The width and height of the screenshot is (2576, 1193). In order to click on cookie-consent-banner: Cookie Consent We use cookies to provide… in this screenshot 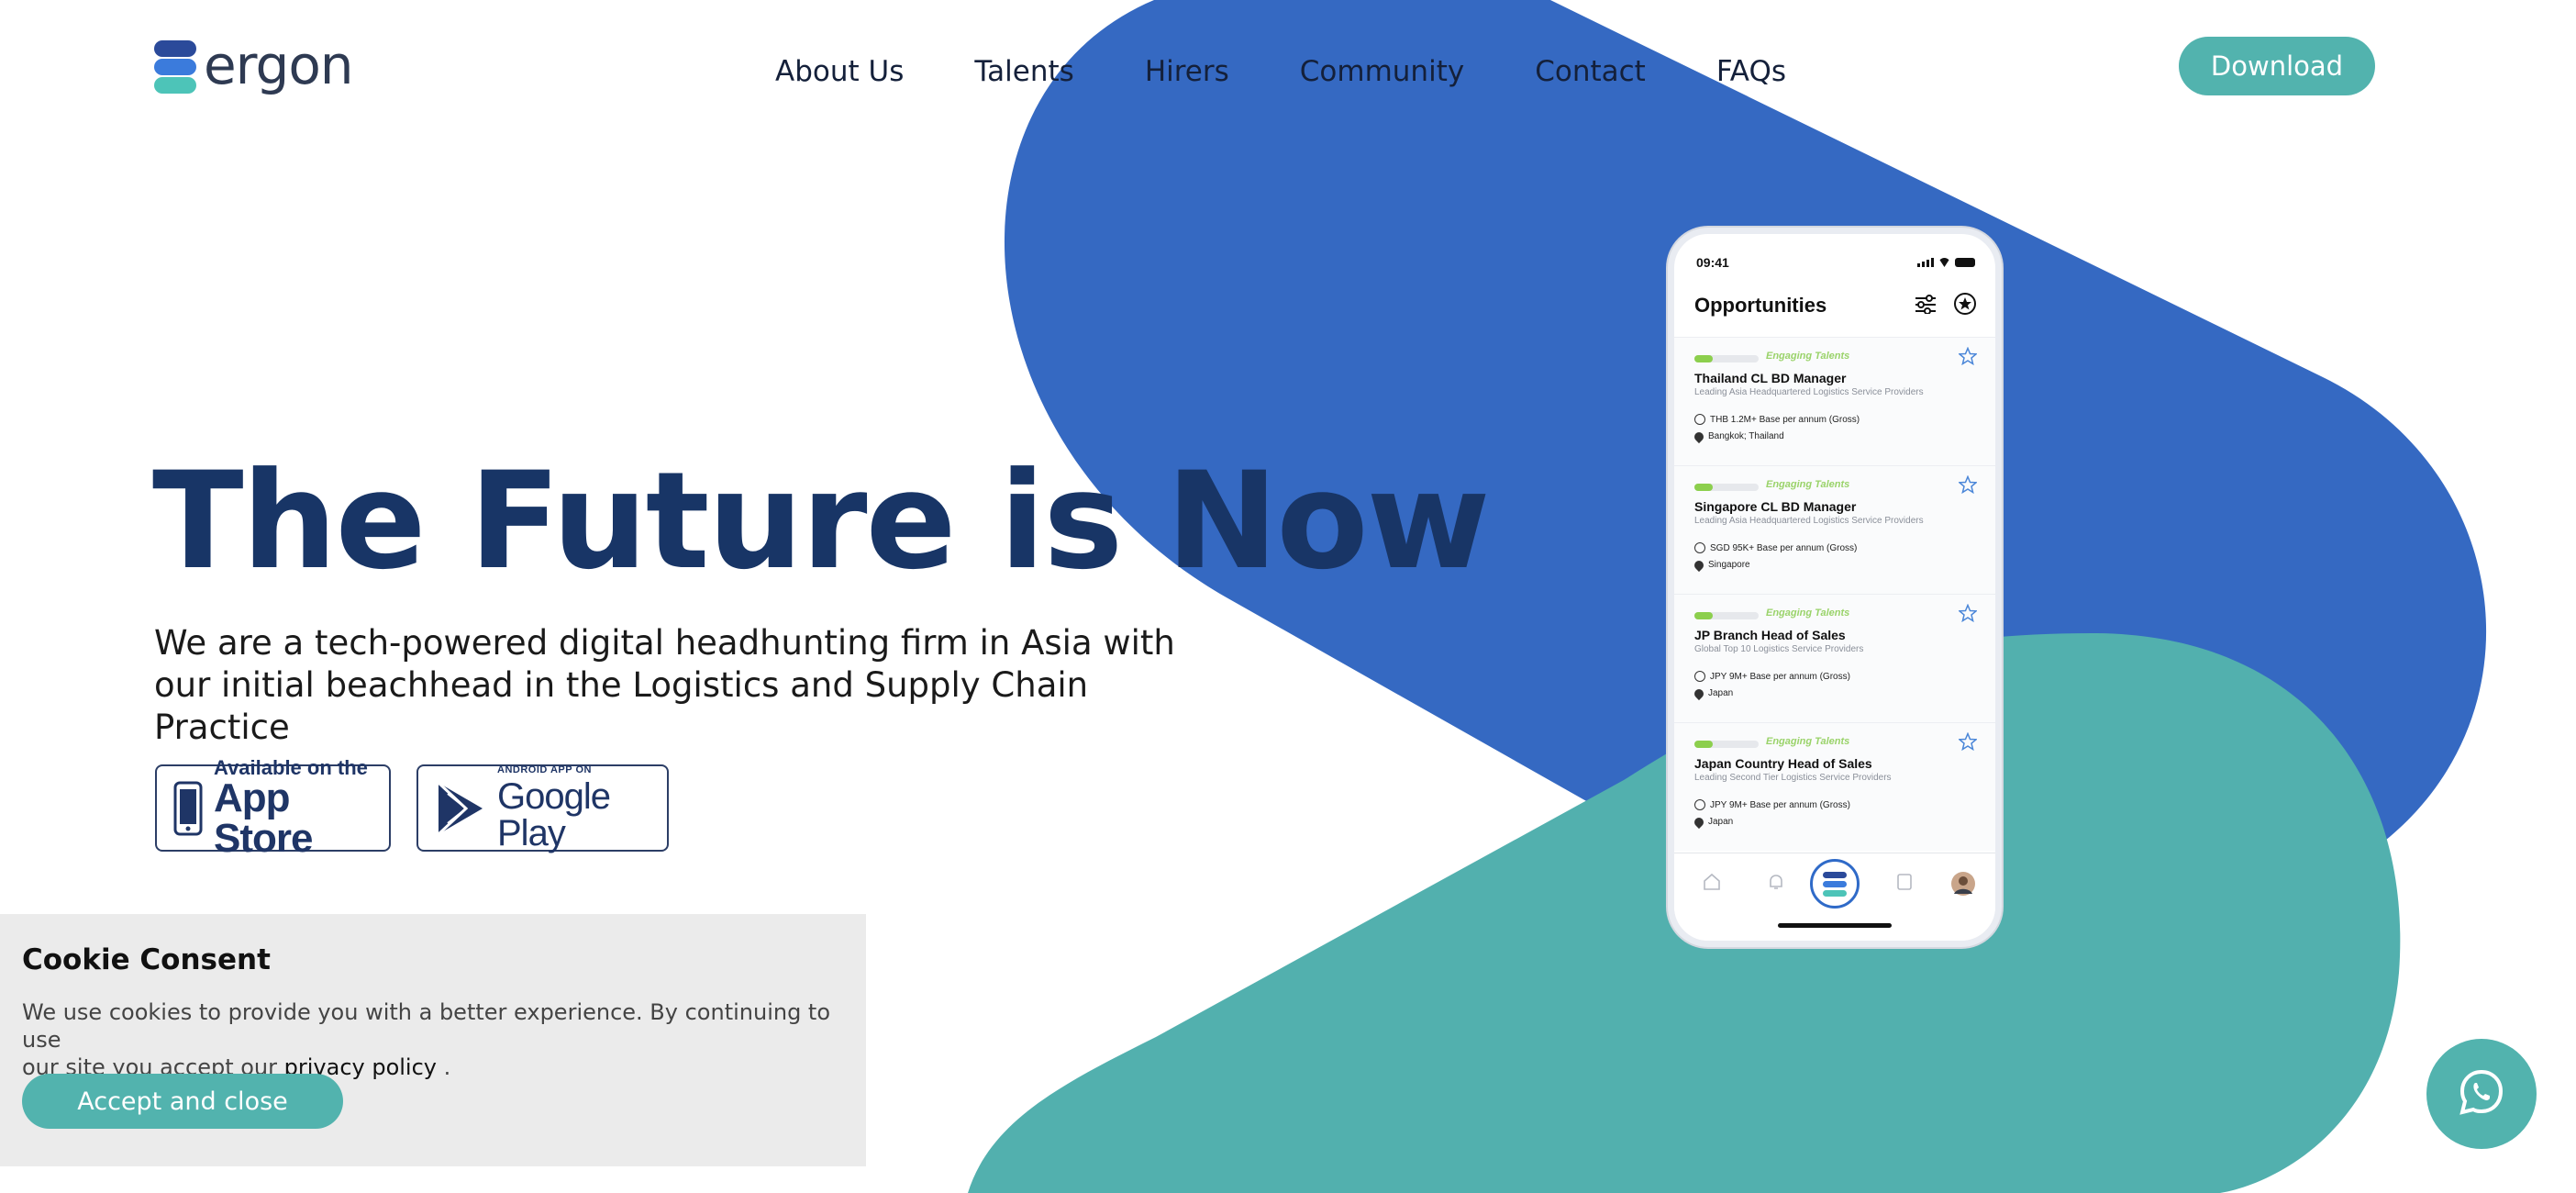, I will do `click(433, 1040)`.